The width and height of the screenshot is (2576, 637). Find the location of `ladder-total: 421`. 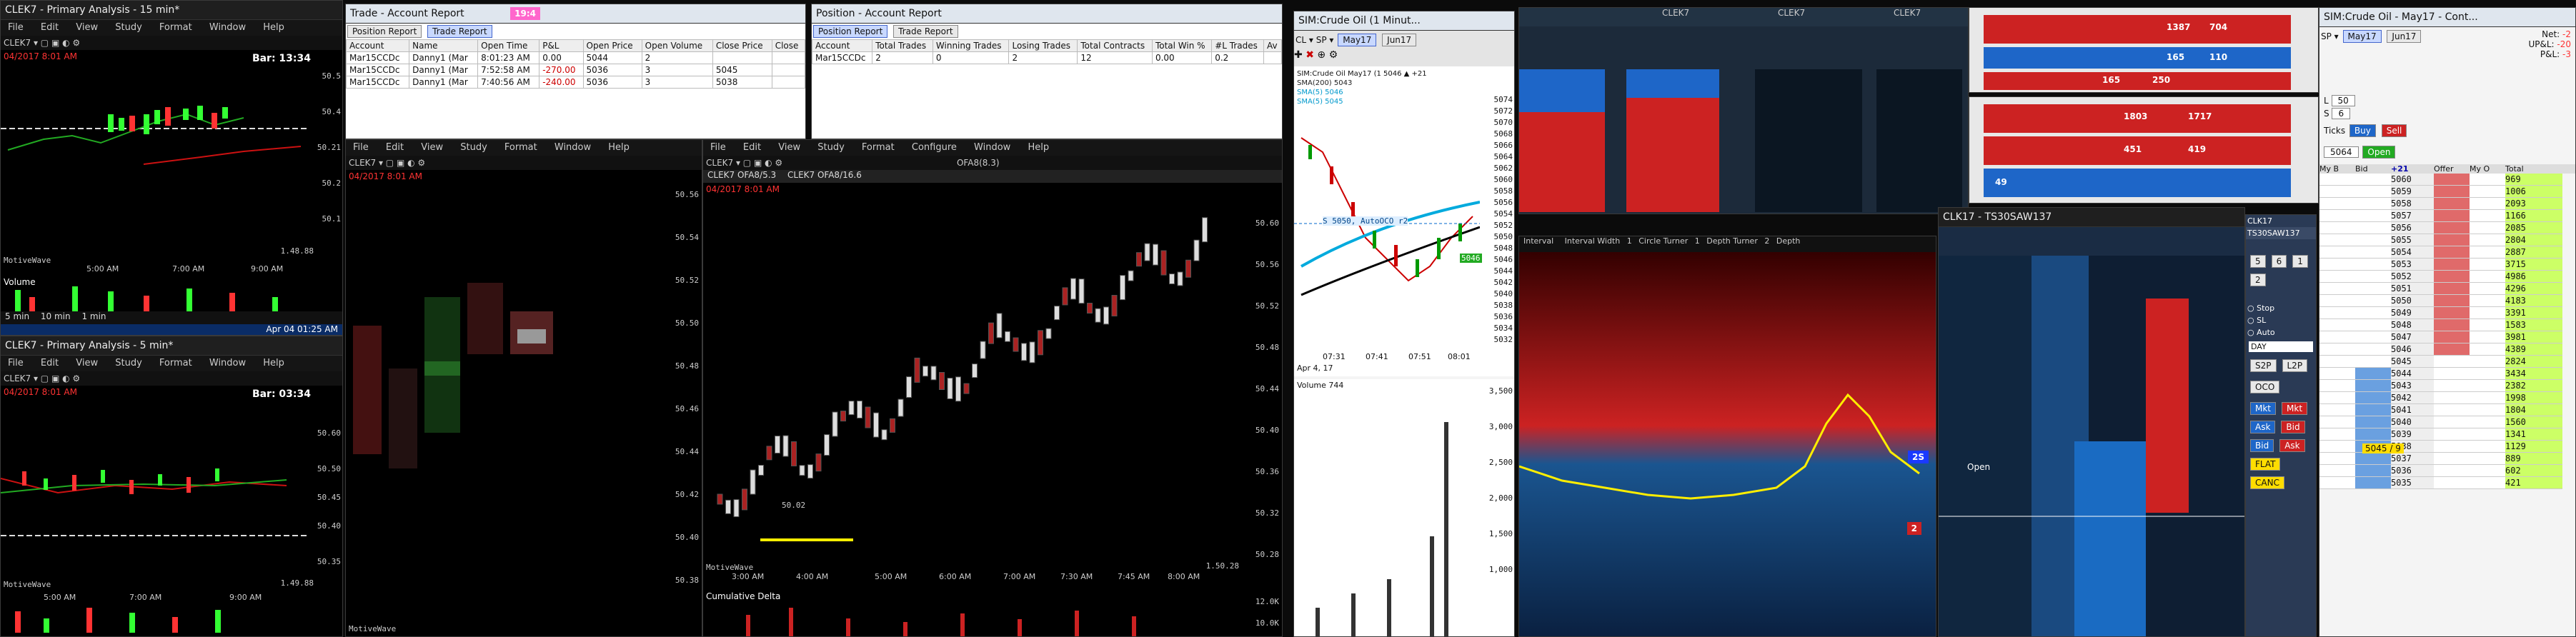

ladder-total: 421 is located at coordinates (2533, 483).